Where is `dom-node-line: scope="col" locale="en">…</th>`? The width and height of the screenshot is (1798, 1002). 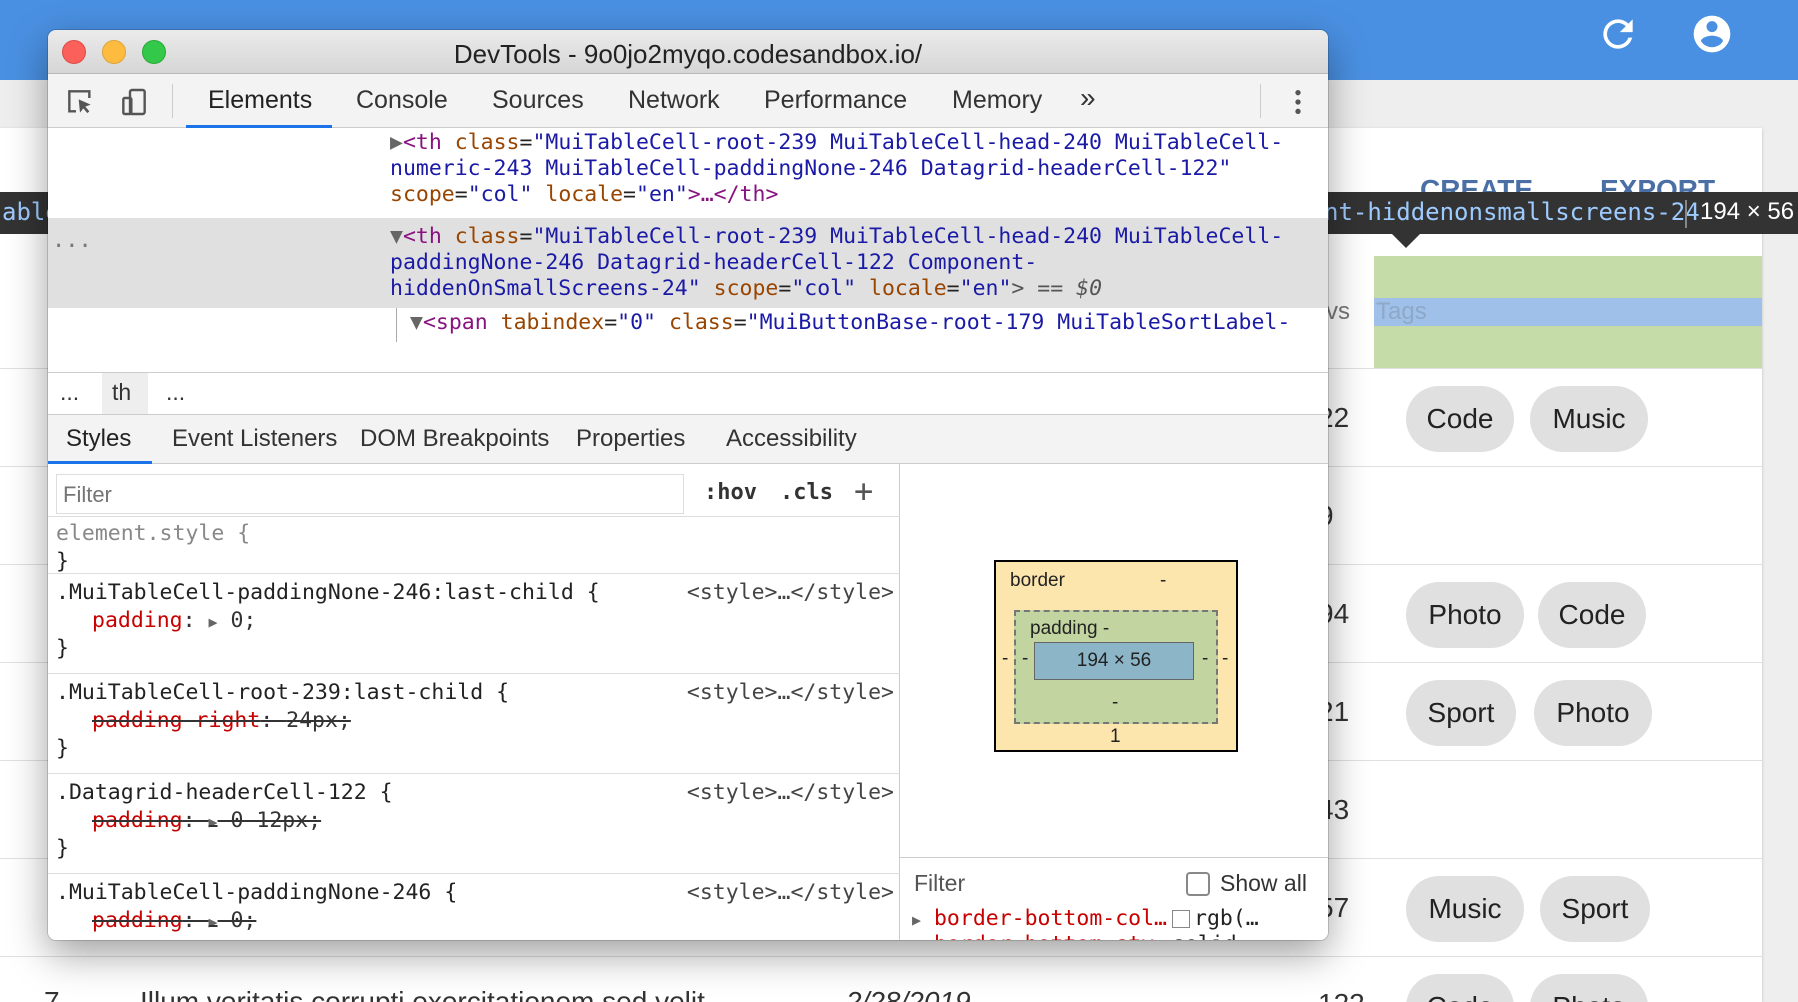 dom-node-line: scope="col" locale="en">…</th> is located at coordinates (584, 194).